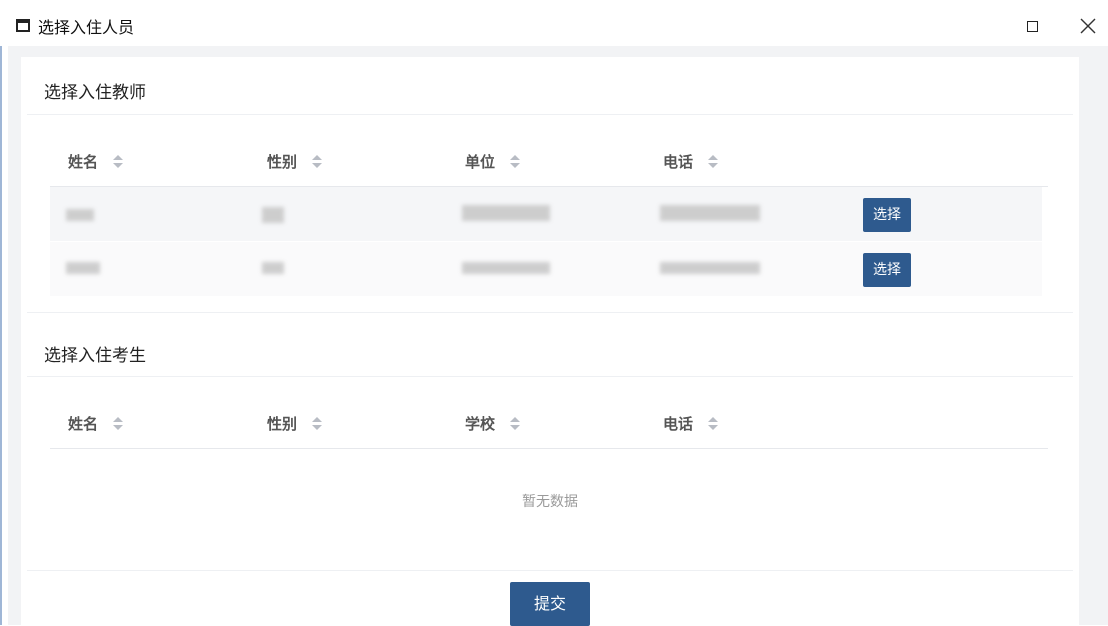 The image size is (1108, 626). Describe the element at coordinates (480, 423) in the screenshot. I see `student-col-school: 学校` at that location.